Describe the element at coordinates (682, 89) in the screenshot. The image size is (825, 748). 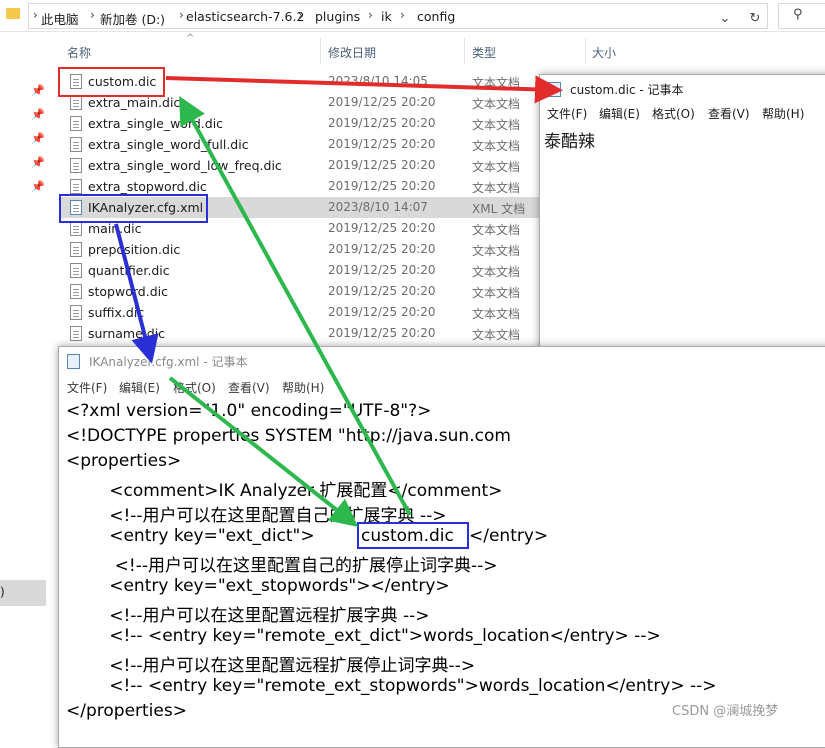
I see `window-titlebar: custom.dic - 记事本` at that location.